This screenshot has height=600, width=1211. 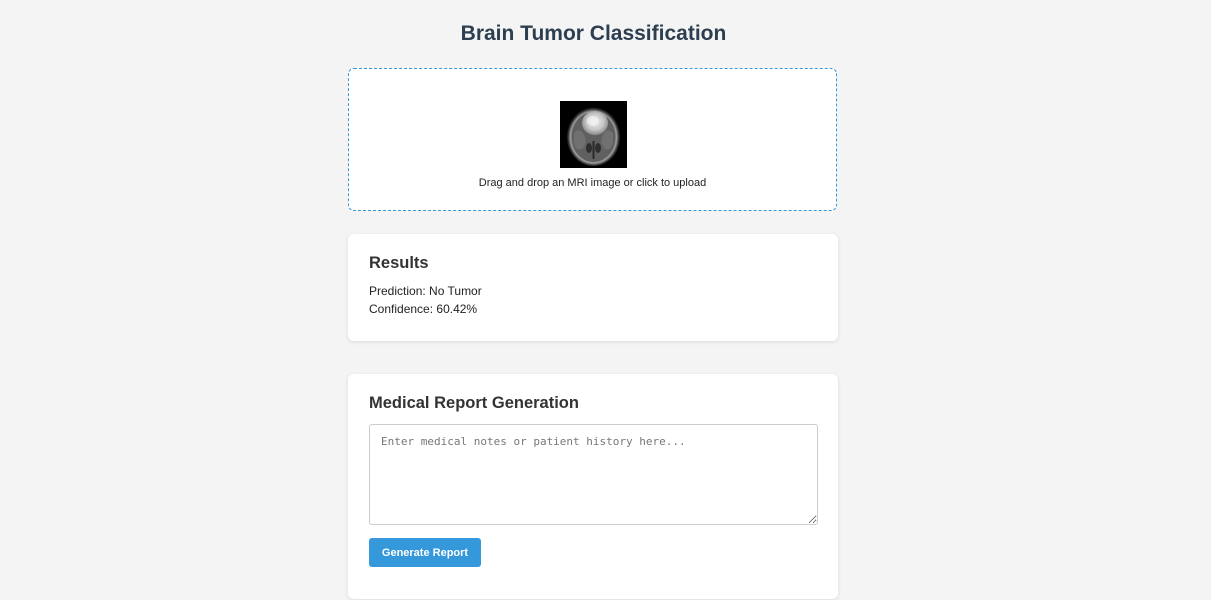 I want to click on confidence-line: Confidence: 60.42%, so click(x=423, y=309).